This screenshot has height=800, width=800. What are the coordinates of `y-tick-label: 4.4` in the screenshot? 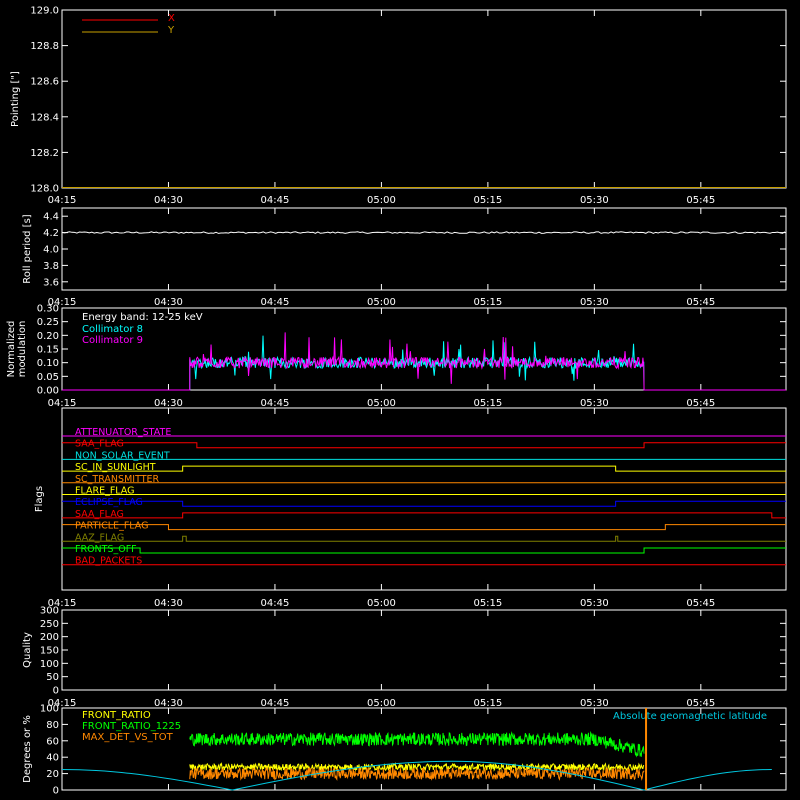 It's located at (51, 217).